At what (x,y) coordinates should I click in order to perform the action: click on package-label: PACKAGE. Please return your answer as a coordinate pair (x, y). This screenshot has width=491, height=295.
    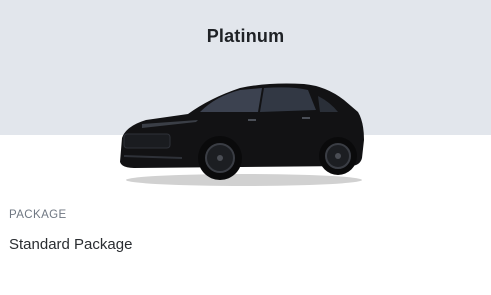
    Looking at the image, I should click on (38, 215).